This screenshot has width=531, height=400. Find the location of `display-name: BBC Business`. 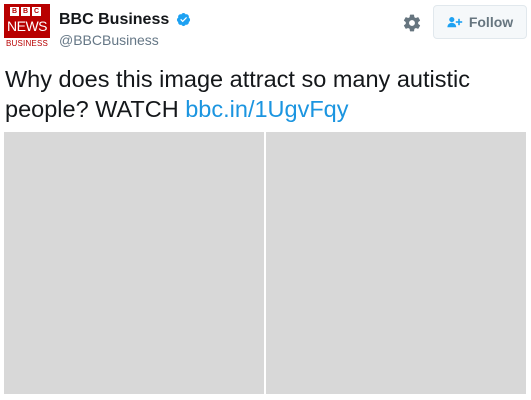

display-name: BBC Business is located at coordinates (114, 20).